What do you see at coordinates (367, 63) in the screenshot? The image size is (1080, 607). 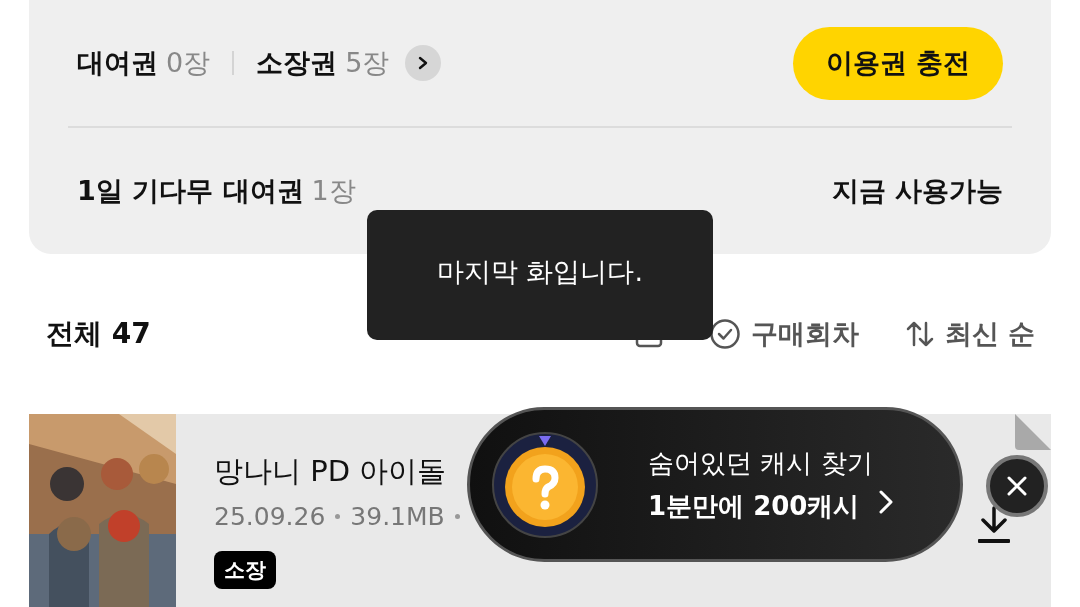 I see `ticket-count: 5장` at bounding box center [367, 63].